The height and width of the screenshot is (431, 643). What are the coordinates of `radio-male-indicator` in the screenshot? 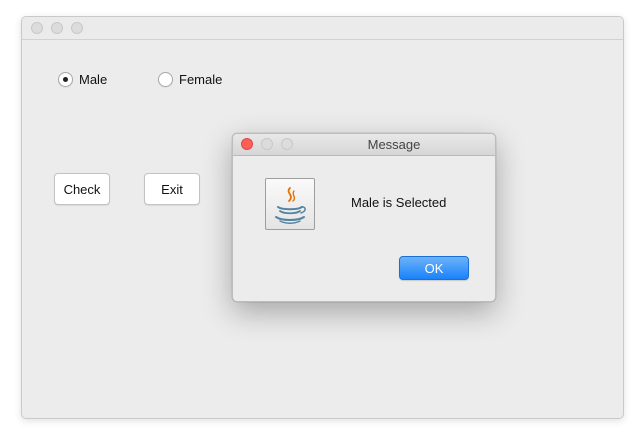 It's located at (65, 79).